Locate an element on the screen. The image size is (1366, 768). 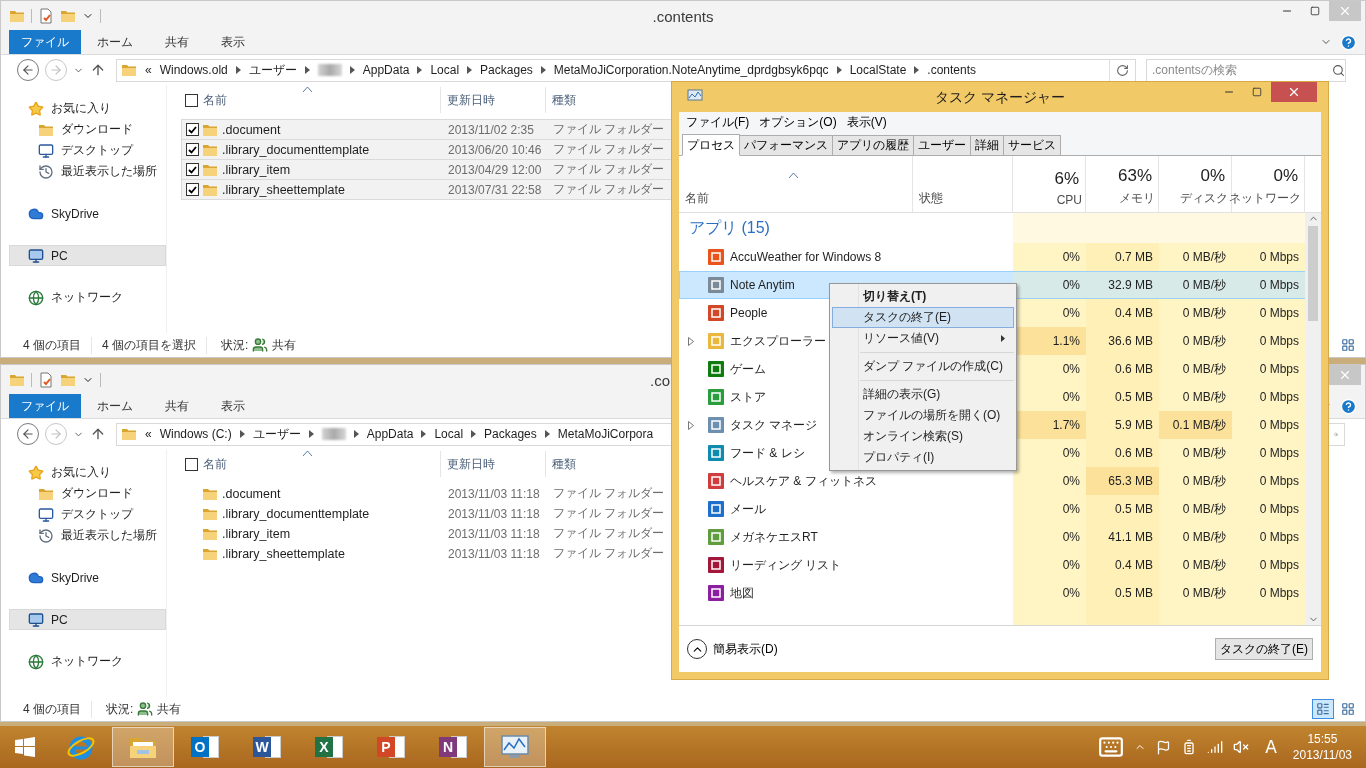
window-title: タスク マネージャー is located at coordinates (1000, 97).